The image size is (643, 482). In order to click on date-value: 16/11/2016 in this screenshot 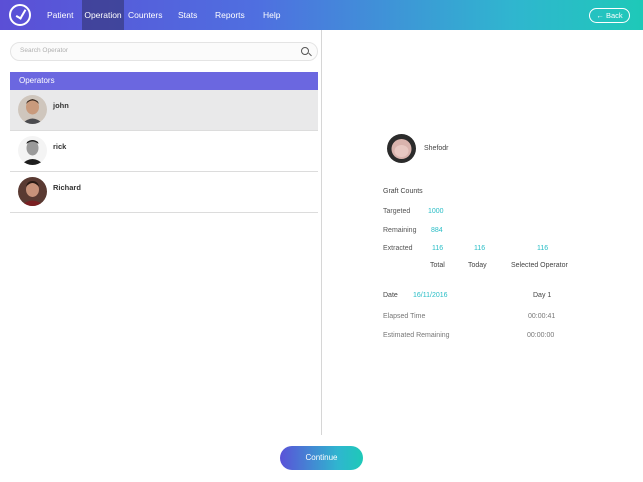, I will do `click(430, 295)`.